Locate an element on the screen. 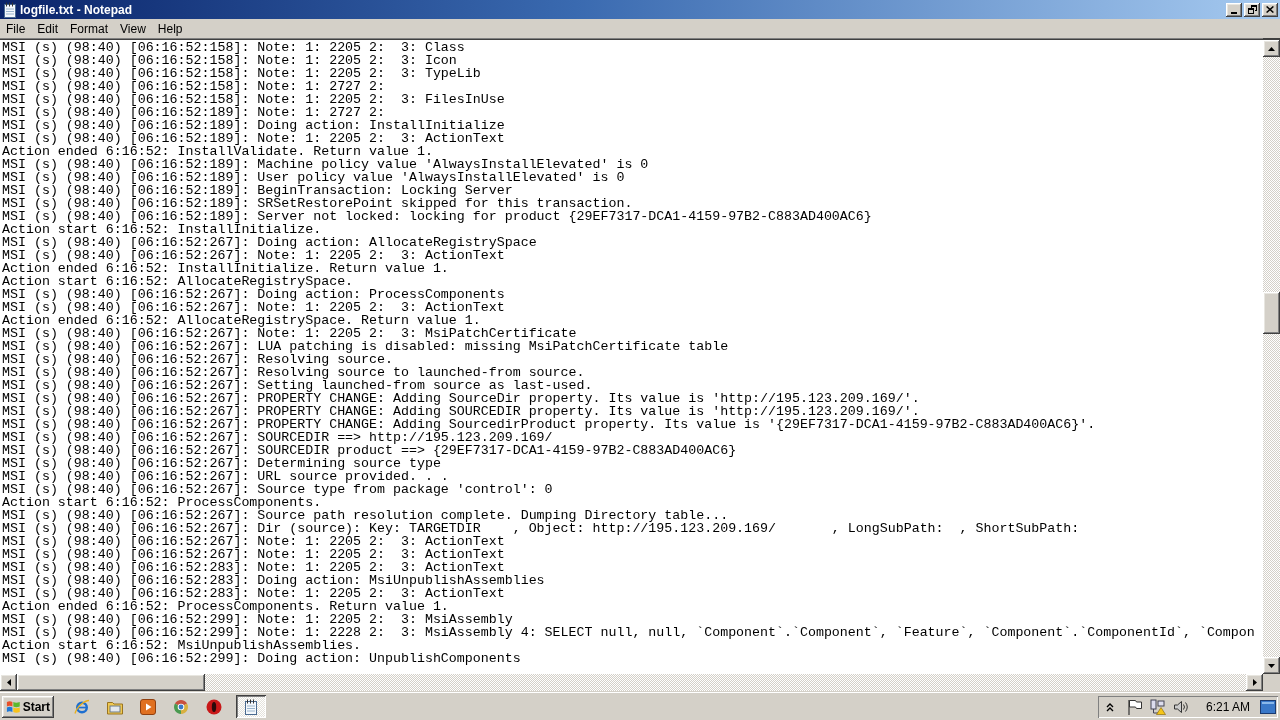  disc-slot-icon is located at coordinates (214, 706).